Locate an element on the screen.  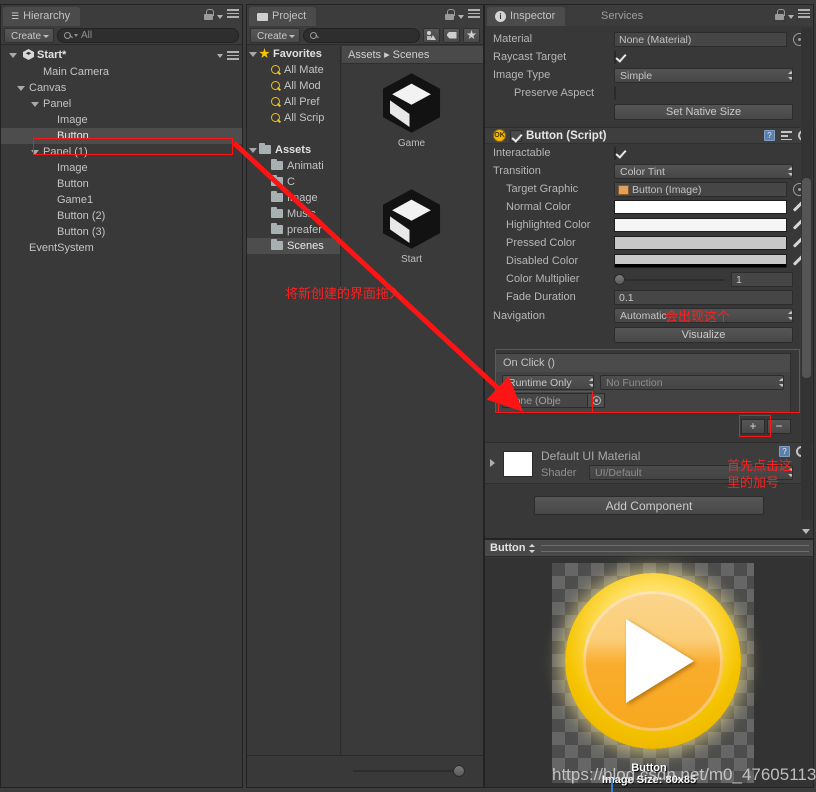
hierarchy-item-panel-1: Panel (1) is located at coordinates (121, 152).